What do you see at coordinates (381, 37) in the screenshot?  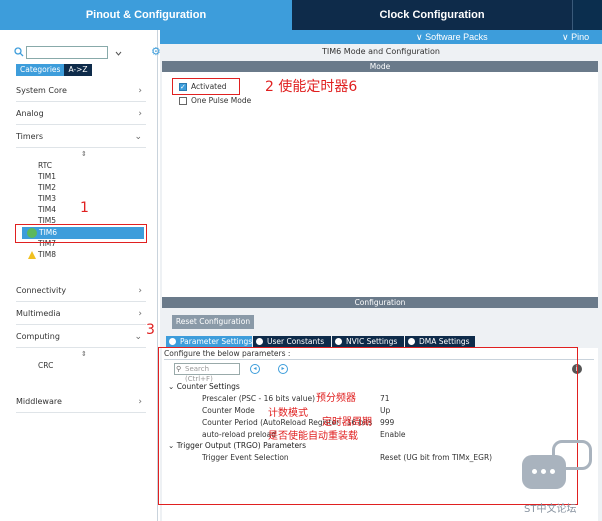 I see `secondary-bar: ∨ Software Packs ∨ Pino` at bounding box center [381, 37].